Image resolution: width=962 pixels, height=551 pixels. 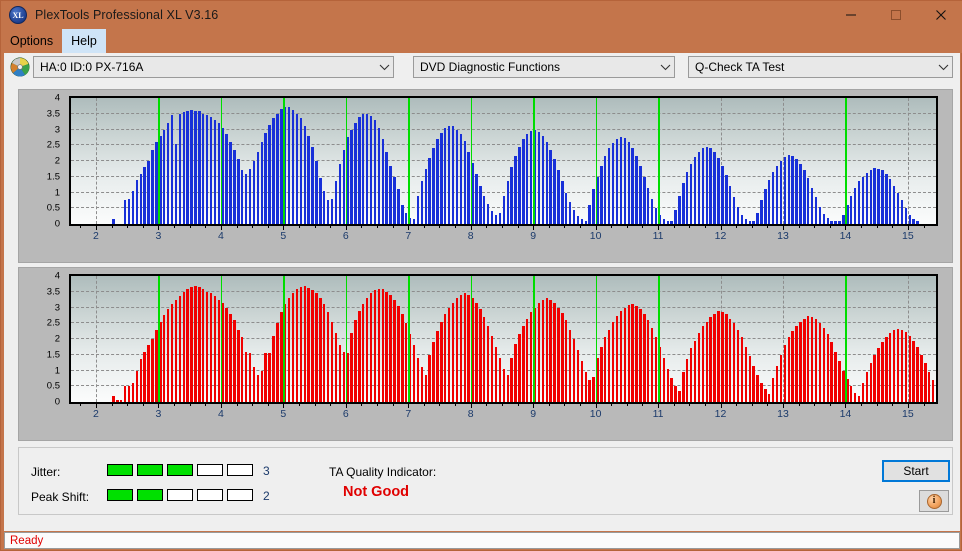 What do you see at coordinates (31, 41) in the screenshot?
I see `menu-item-options: Options` at bounding box center [31, 41].